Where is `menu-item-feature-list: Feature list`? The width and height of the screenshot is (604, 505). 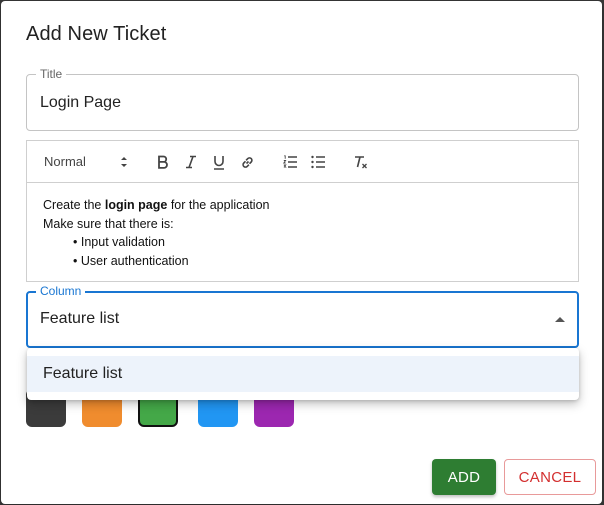 menu-item-feature-list: Feature list is located at coordinates (303, 374).